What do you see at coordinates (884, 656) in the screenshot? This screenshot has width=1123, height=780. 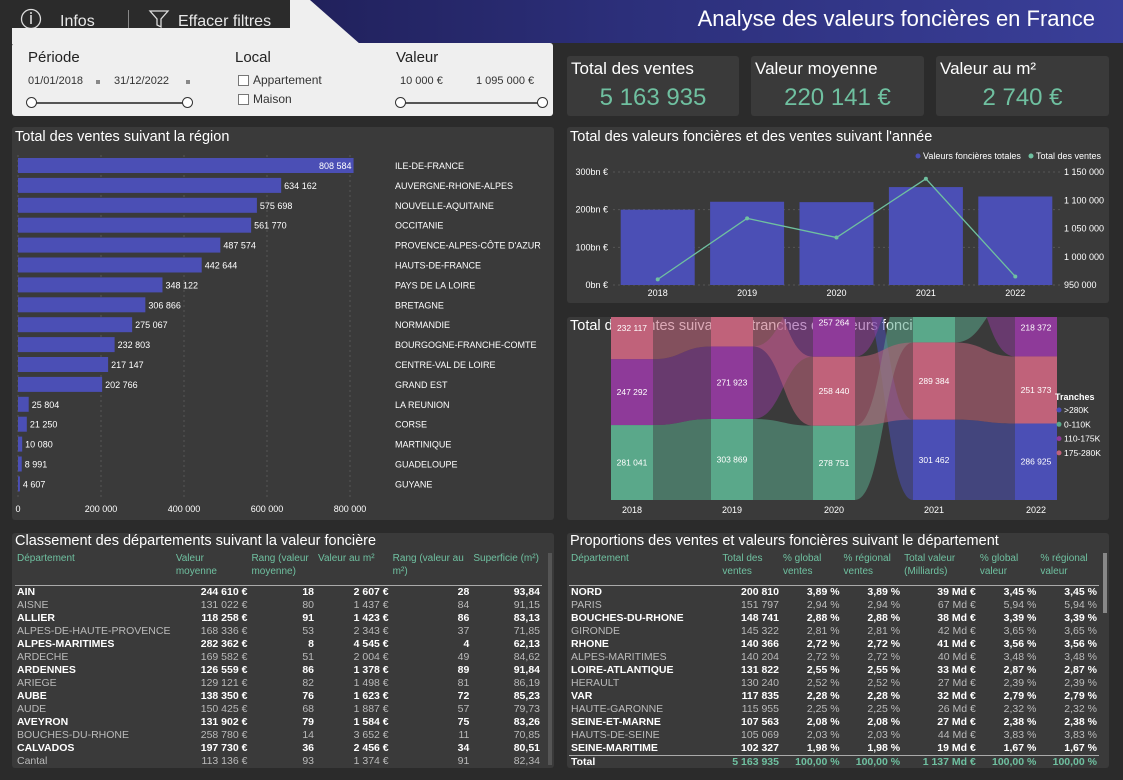 I see `value-cell: 2,72 %` at bounding box center [884, 656].